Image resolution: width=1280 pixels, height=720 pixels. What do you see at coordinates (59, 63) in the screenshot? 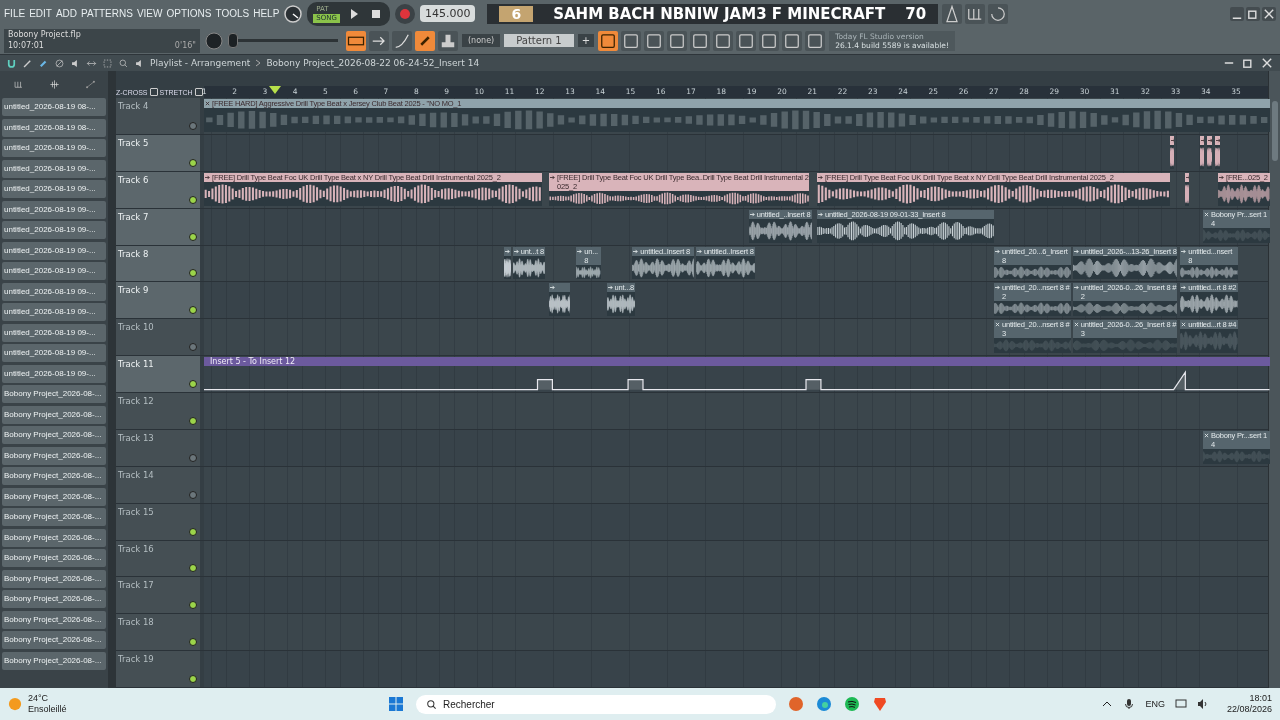
I see `mute-icon` at bounding box center [59, 63].